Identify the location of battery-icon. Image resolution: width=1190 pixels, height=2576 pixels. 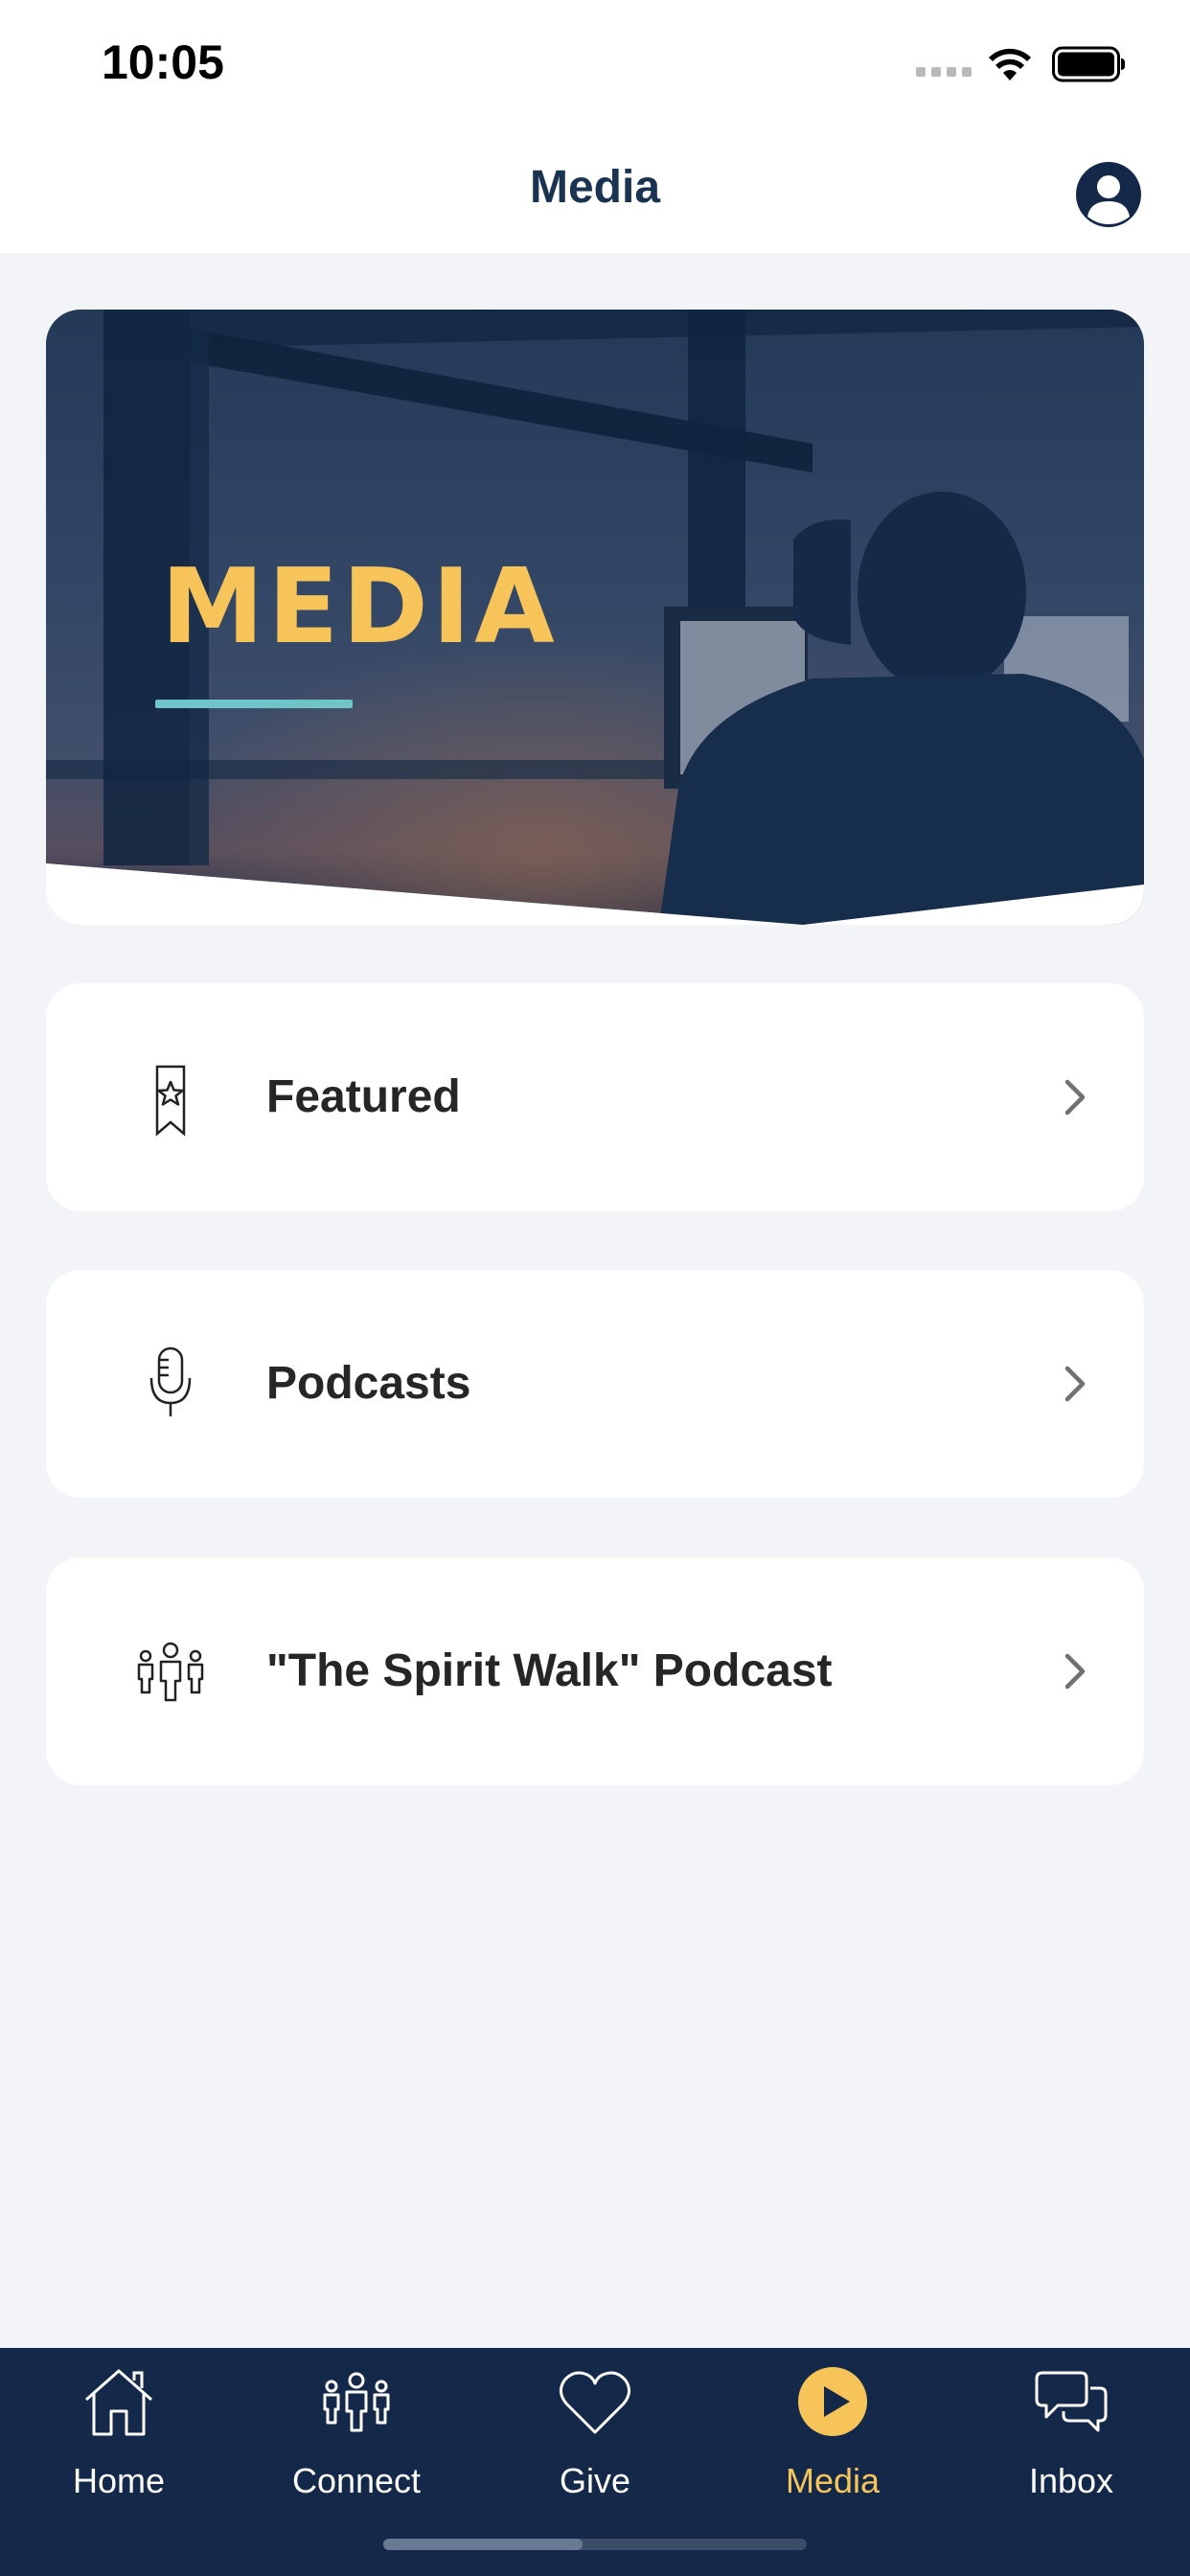
(1089, 64).